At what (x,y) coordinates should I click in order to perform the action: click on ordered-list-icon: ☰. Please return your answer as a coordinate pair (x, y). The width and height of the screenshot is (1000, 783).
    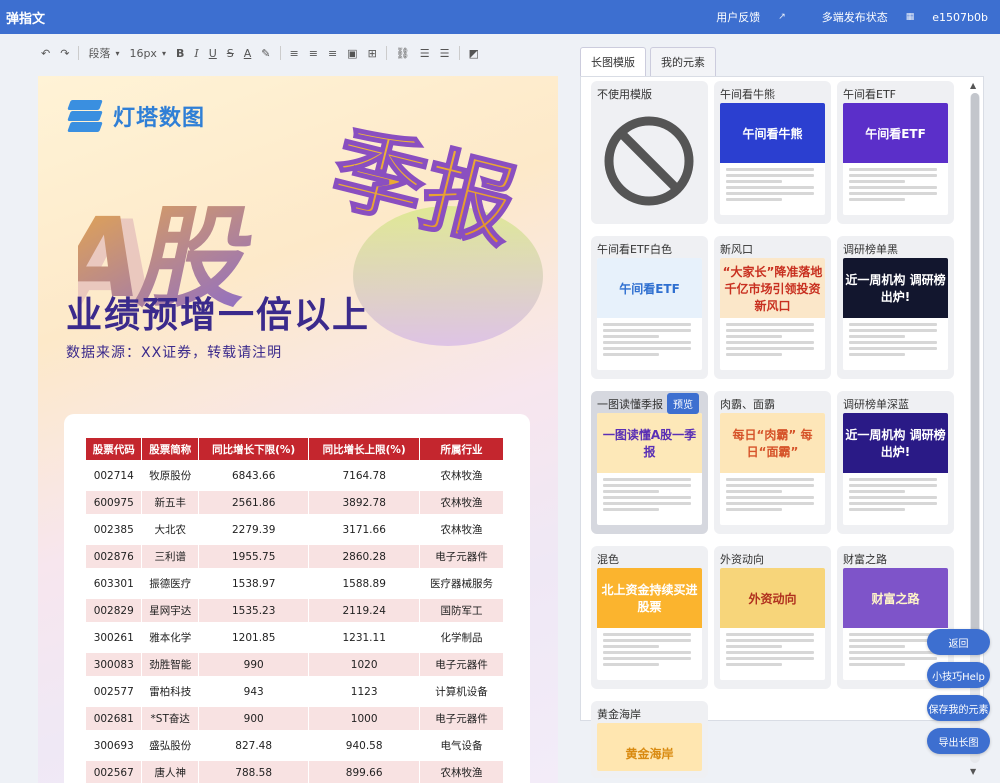
    Looking at the image, I should click on (425, 53).